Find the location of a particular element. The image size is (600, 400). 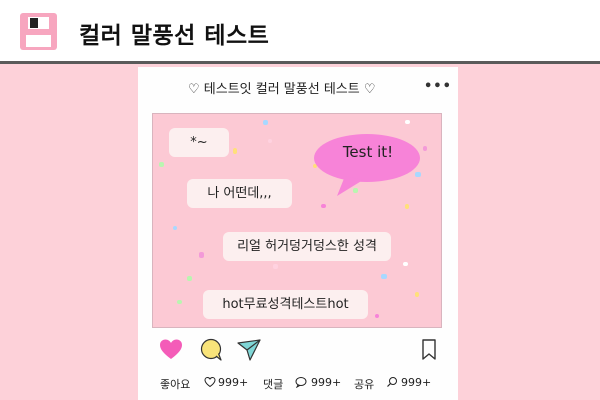

post-actions is located at coordinates (298, 352).